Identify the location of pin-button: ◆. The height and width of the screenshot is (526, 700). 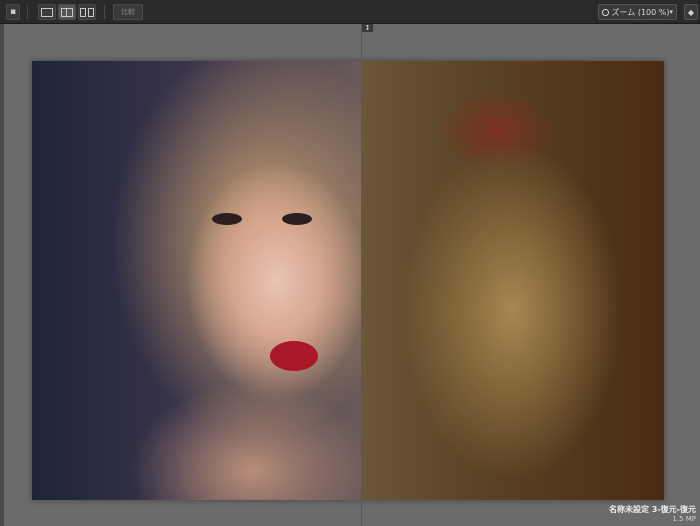
(691, 12).